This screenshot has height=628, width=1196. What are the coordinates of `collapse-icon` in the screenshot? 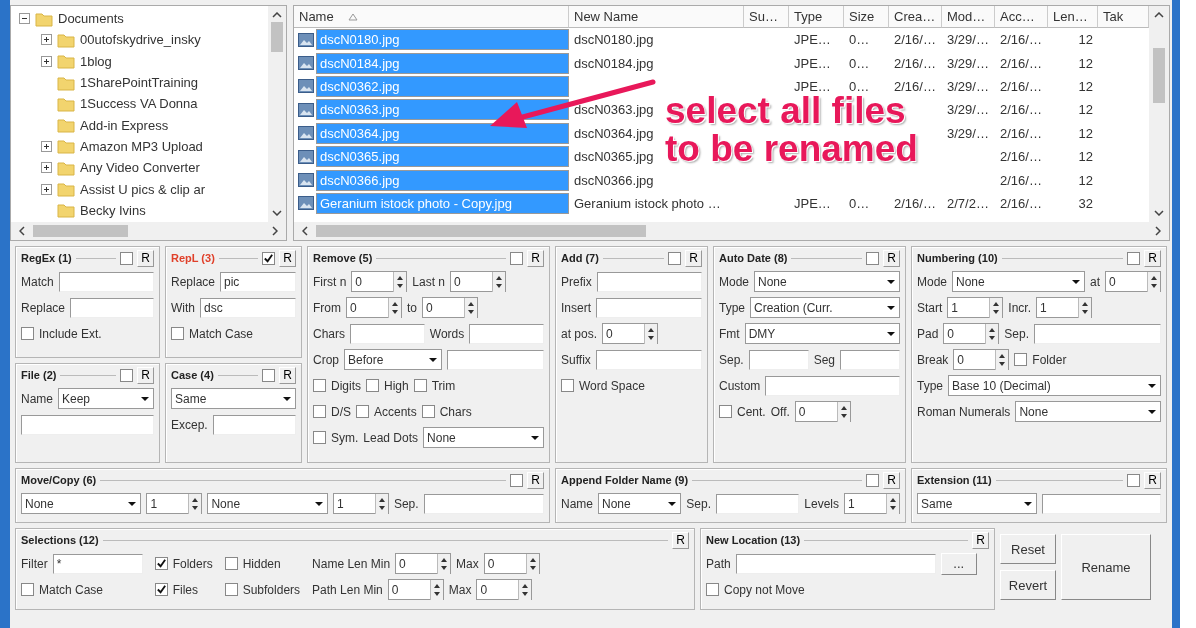 It's located at (24, 19).